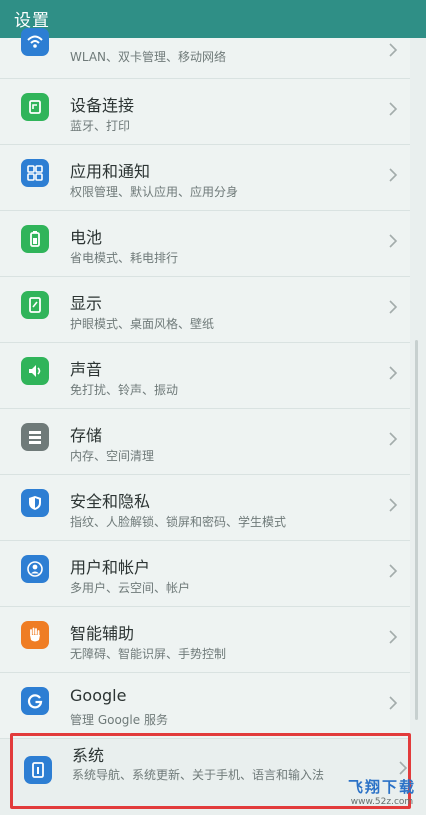  I want to click on settings-item-display: 显示 护眼模式、桌面风格、壁纸, so click(205, 310).